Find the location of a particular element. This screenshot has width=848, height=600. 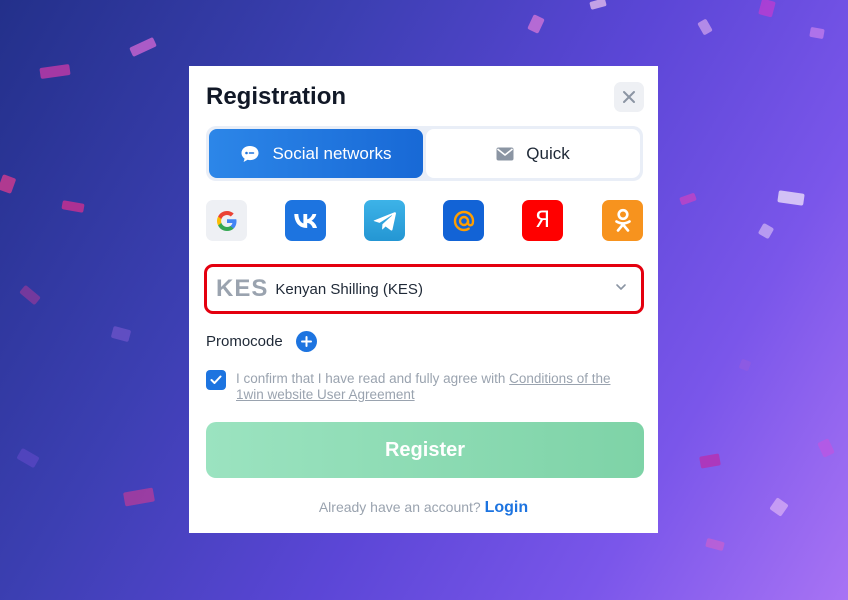

vk-login-button is located at coordinates (305, 220).